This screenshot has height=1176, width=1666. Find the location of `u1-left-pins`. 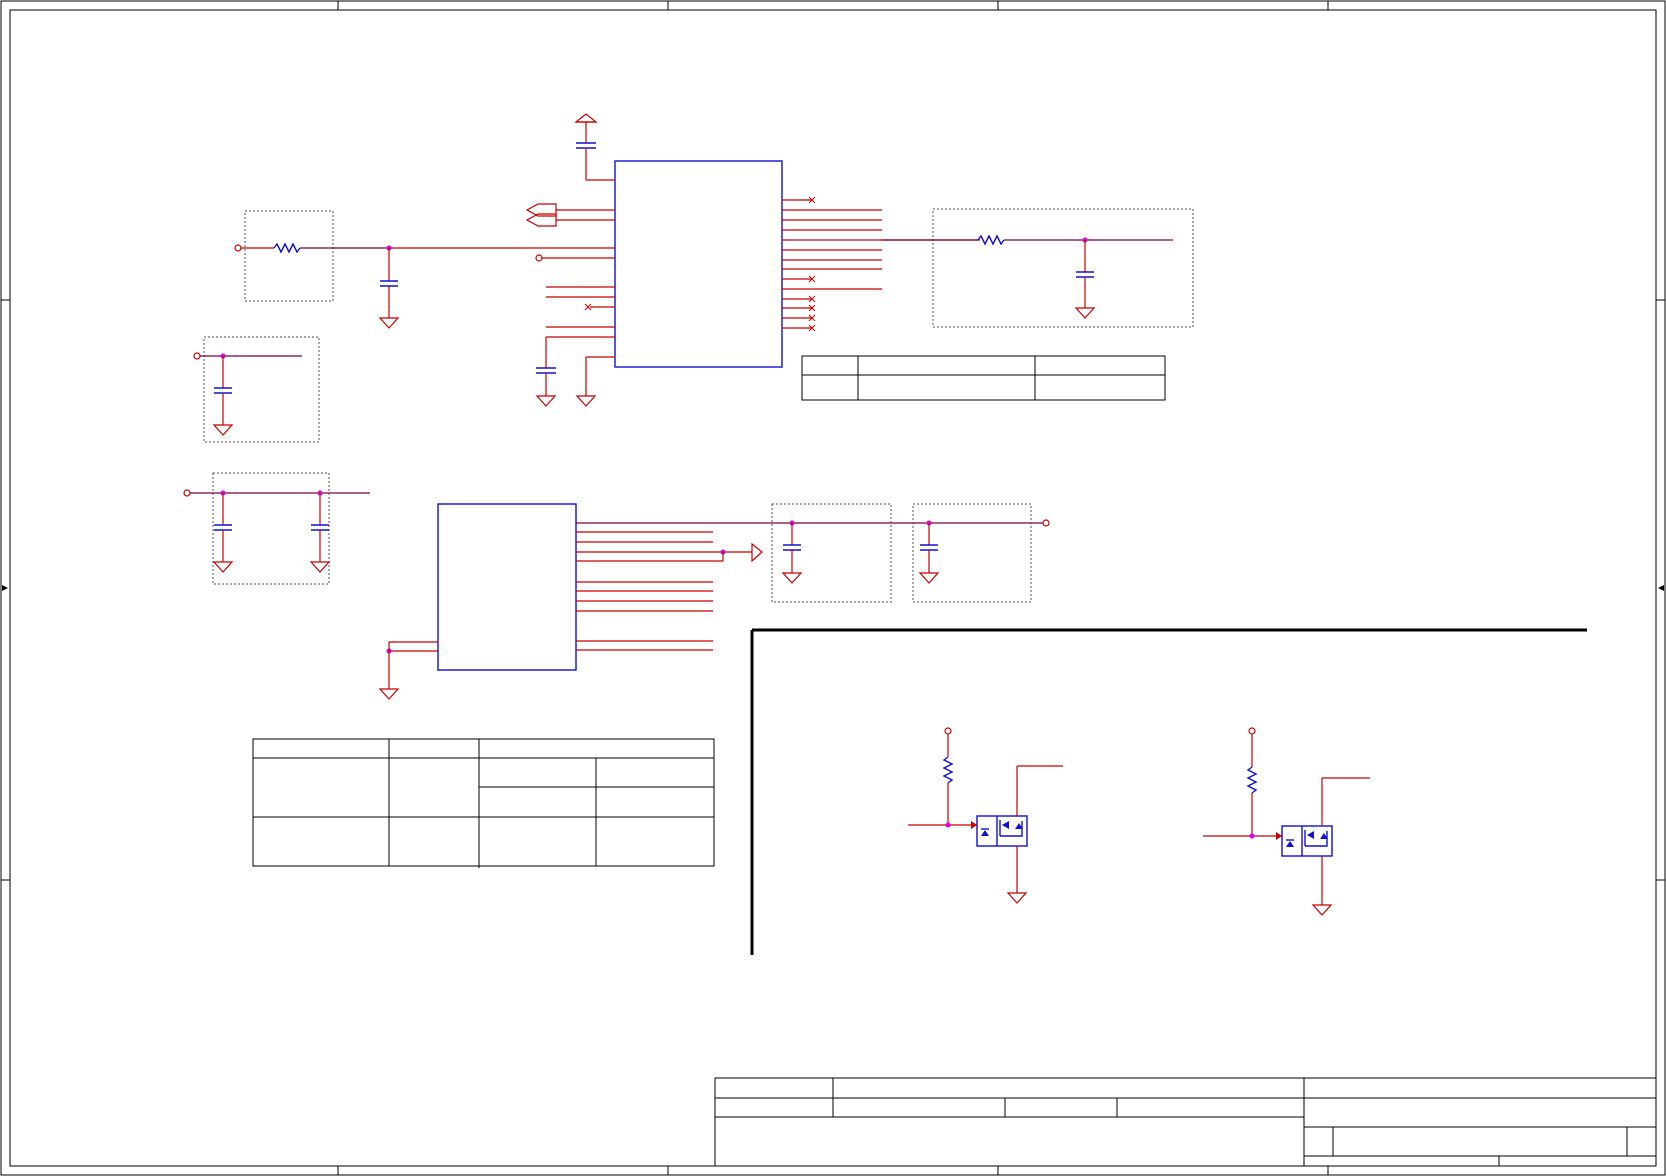

u1-left-pins is located at coordinates (502, 280).